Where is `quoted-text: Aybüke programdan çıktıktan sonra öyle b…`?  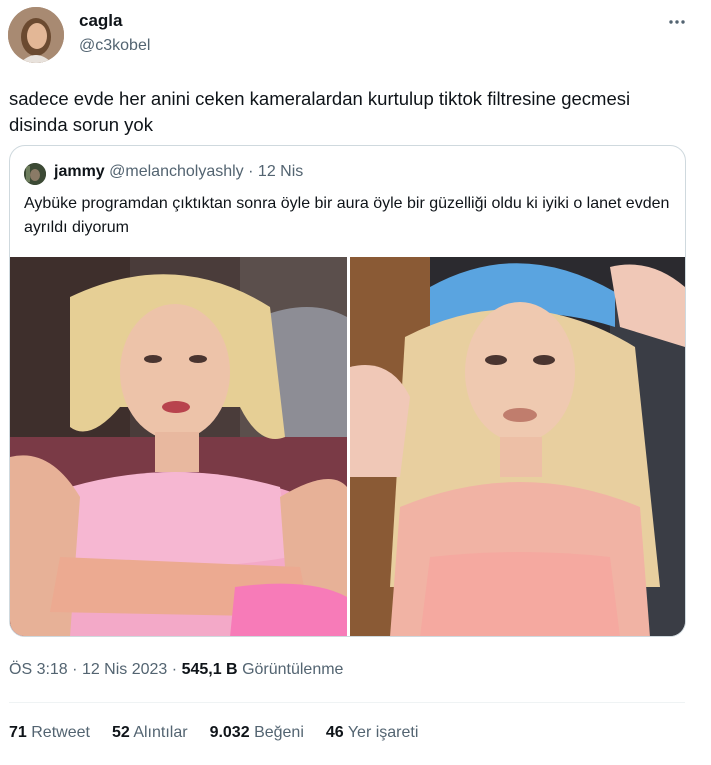 quoted-text: Aybüke programdan çıktıktan sonra öyle b… is located at coordinates (347, 215).